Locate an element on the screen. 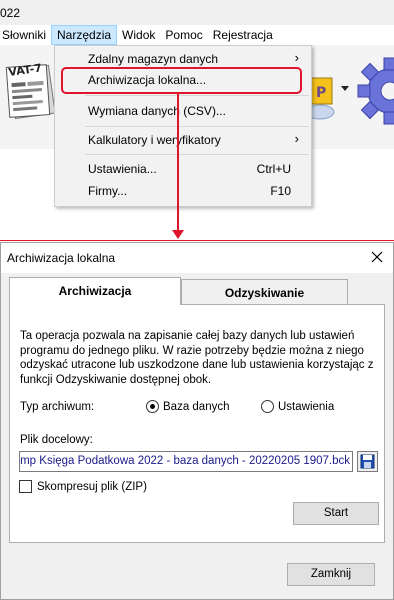 The image size is (394, 600). radio-label: Baza danych is located at coordinates (196, 406).